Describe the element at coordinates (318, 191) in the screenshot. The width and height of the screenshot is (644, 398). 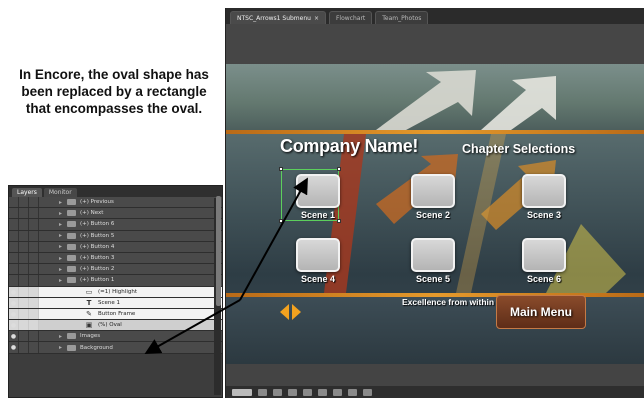
I see `scene-1-thumbnail` at that location.